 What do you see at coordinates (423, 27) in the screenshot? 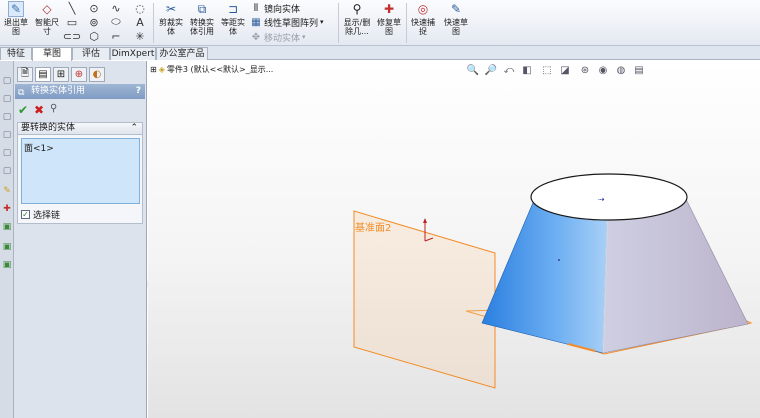
I see `quick-snaps-label: 快速捕 捉` at bounding box center [423, 27].